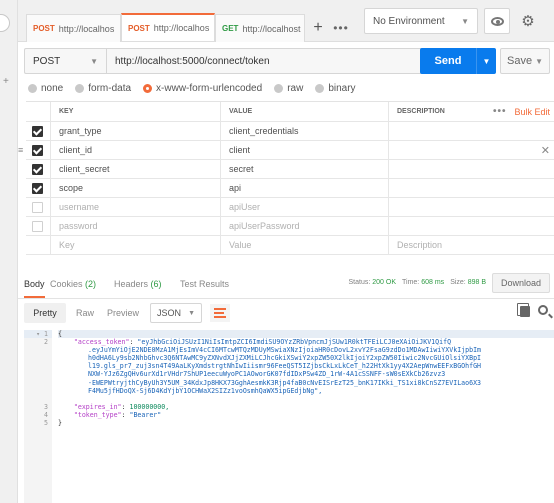  Describe the element at coordinates (543, 310) in the screenshot. I see `search-icon` at that location.